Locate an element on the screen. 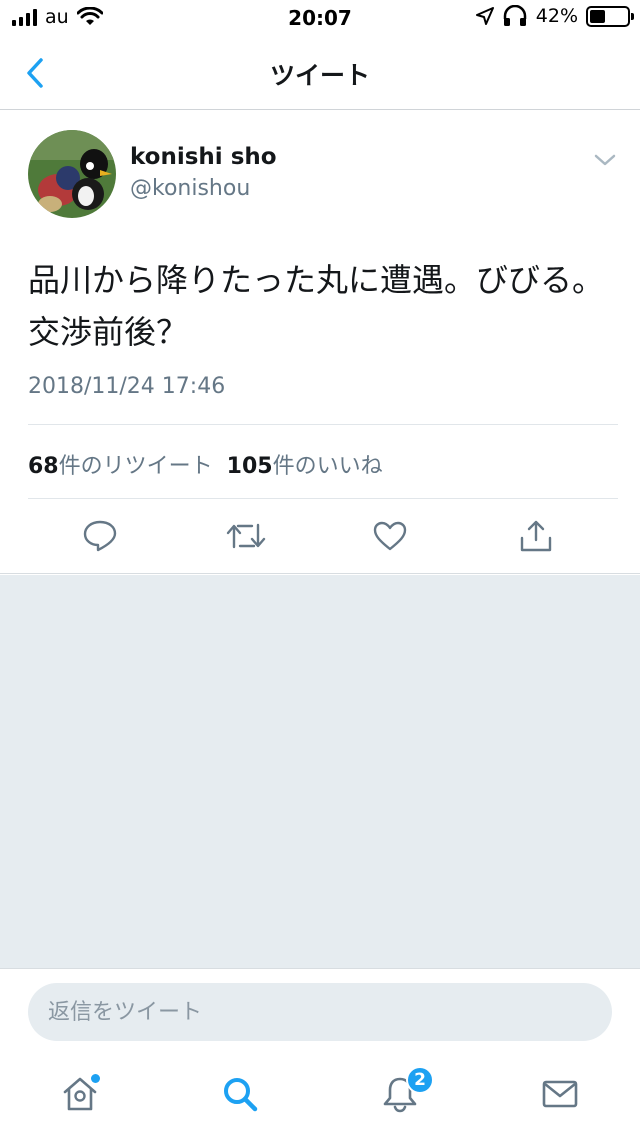 This screenshot has width=640, height=1138. avatar-image is located at coordinates (72, 174).